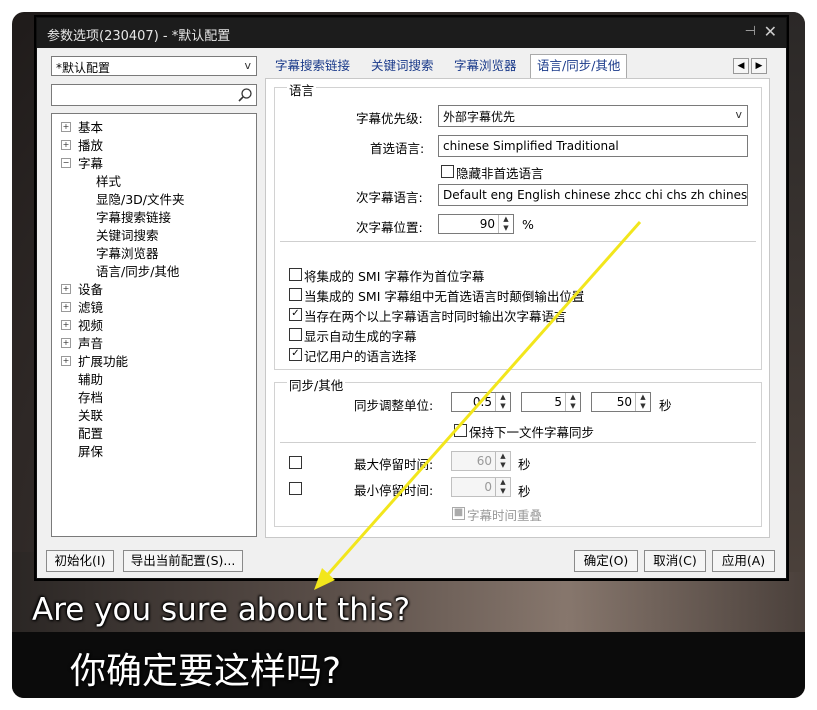 This screenshot has width=817, height=710. I want to click on tab-scroll-left-icon: ◀, so click(741, 66).